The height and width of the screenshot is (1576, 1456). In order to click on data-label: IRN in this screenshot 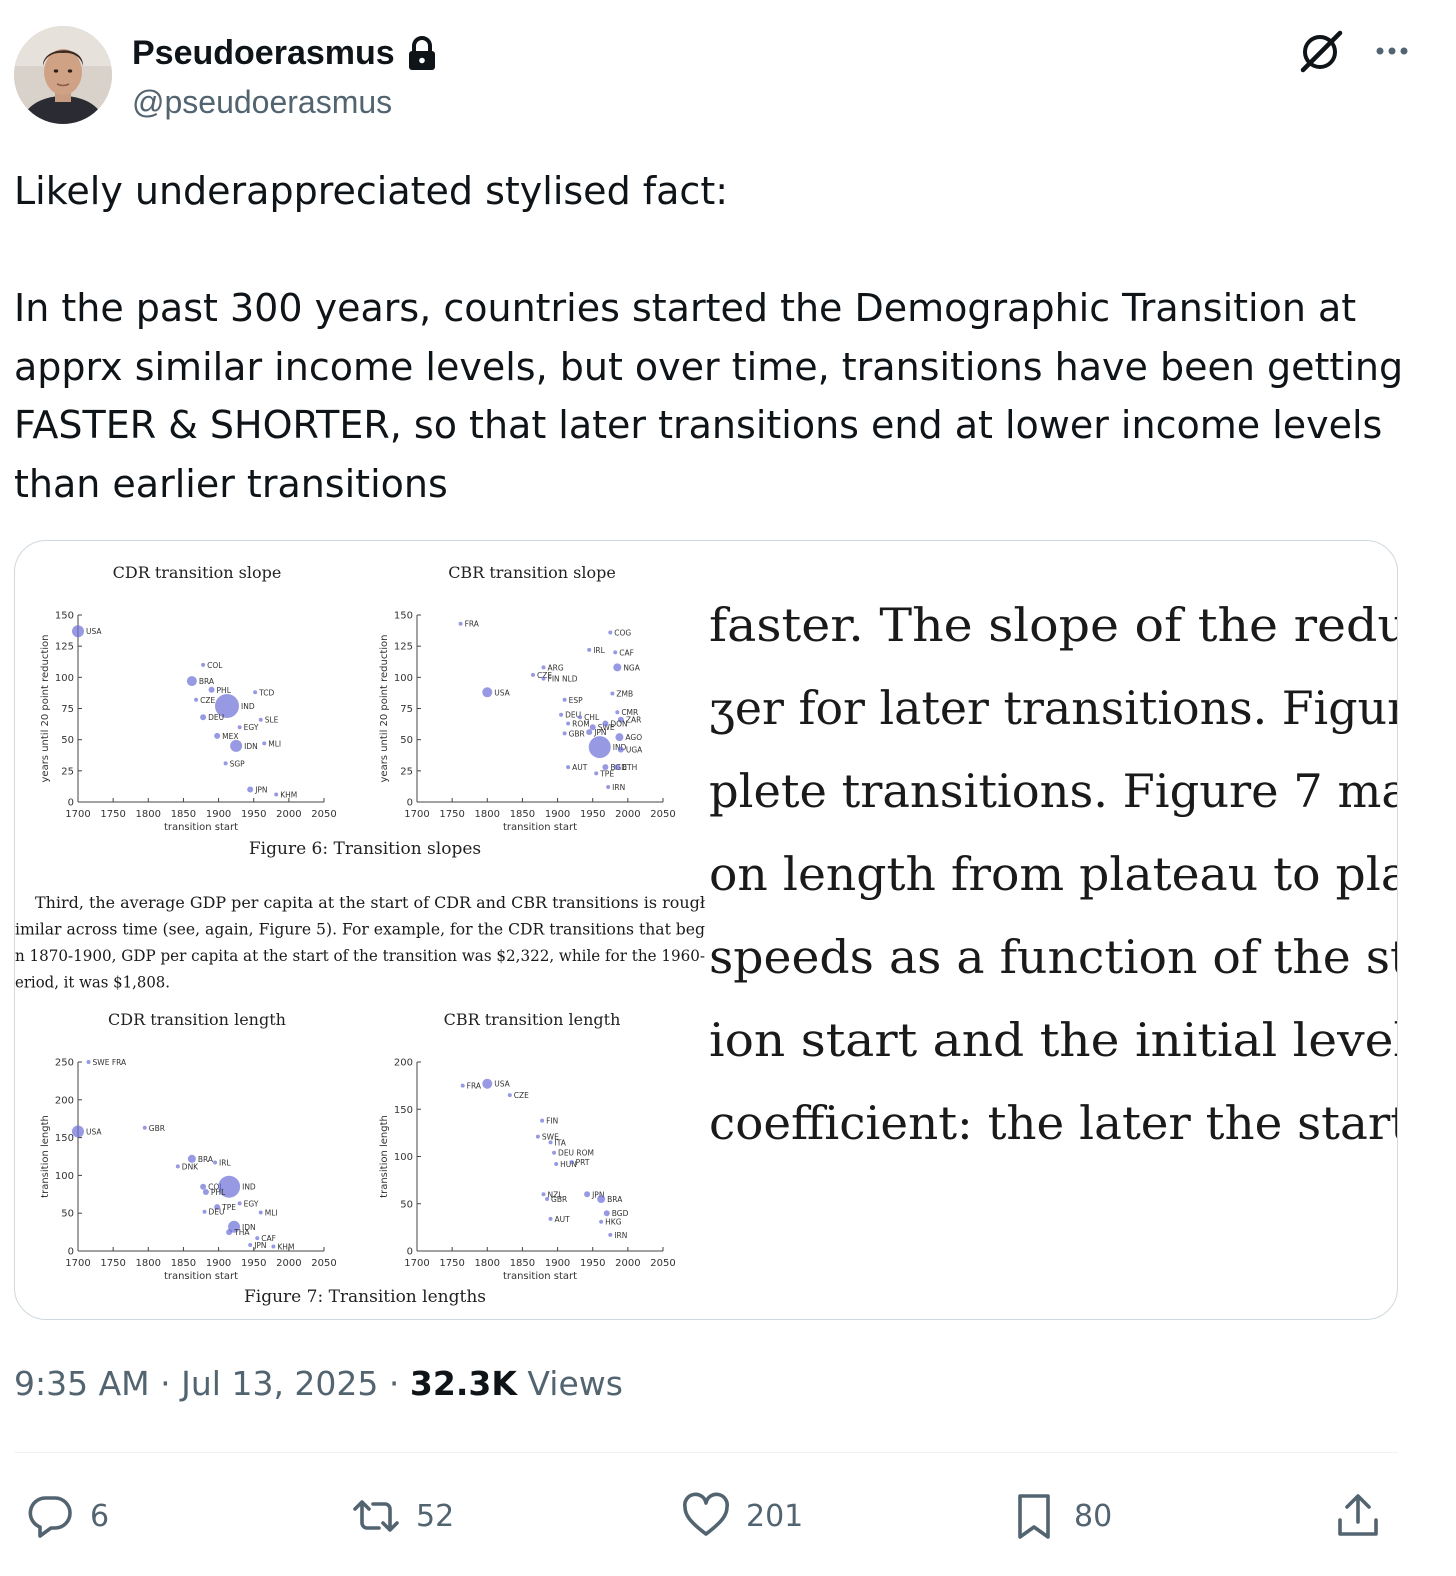, I will do `click(620, 1235)`.